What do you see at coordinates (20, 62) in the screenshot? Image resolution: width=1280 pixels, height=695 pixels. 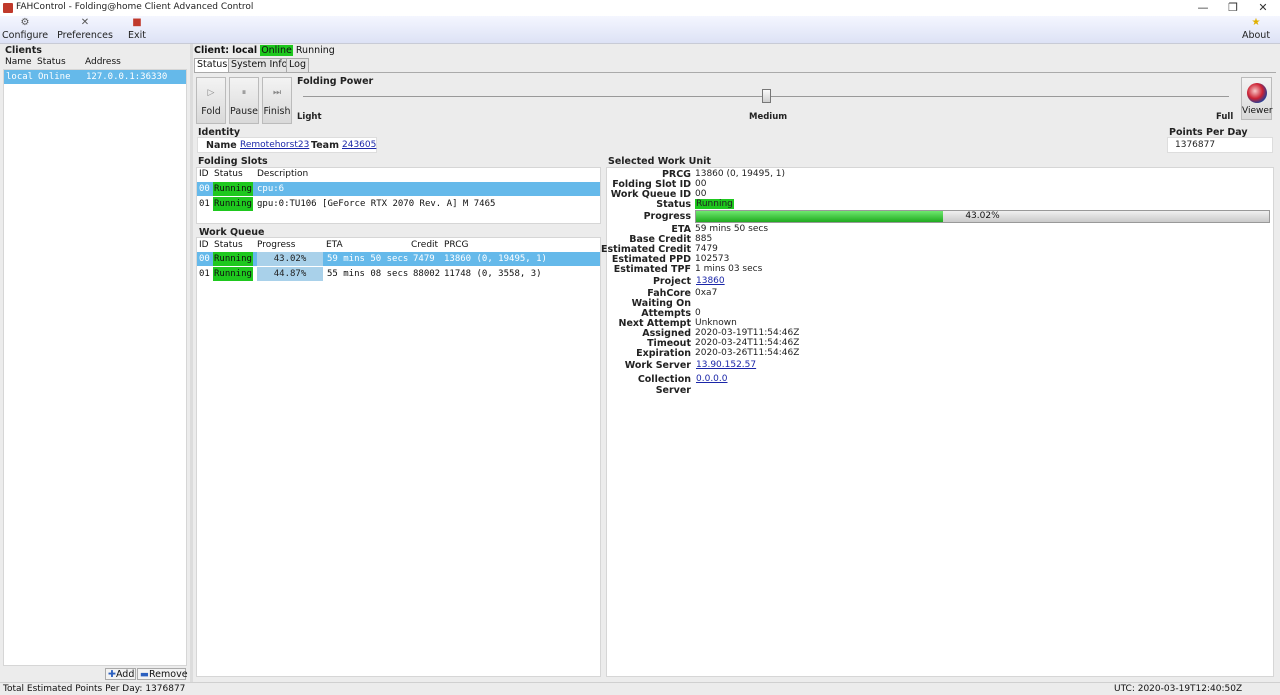 I see `clients-col-name: Name` at bounding box center [20, 62].